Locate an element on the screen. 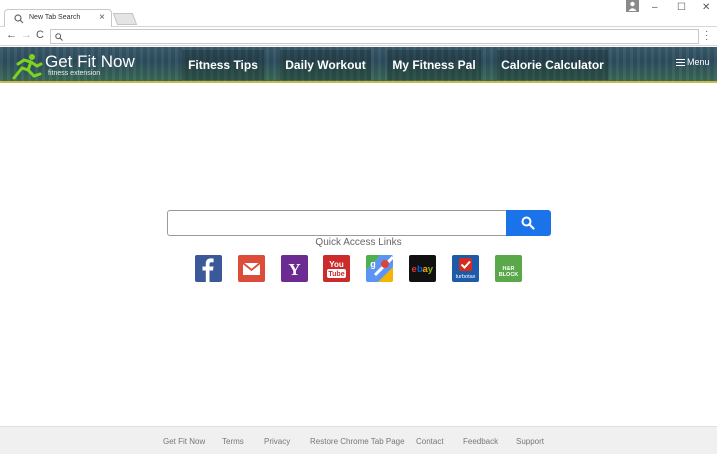  browser-tab: New Tab Search × is located at coordinates (58, 18).